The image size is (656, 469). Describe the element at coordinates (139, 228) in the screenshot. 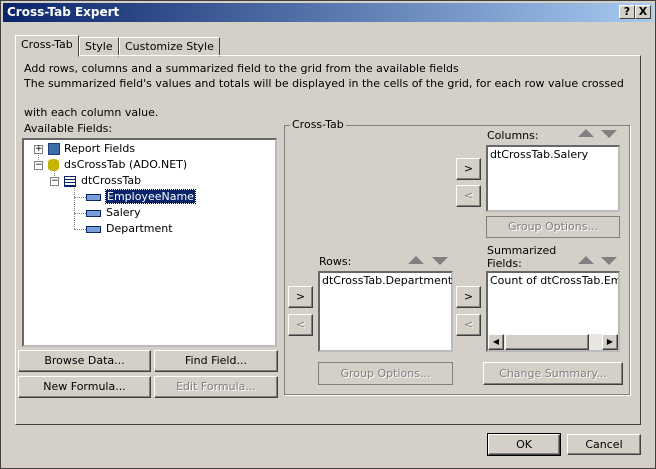

I see `tree-item-label: Department` at that location.